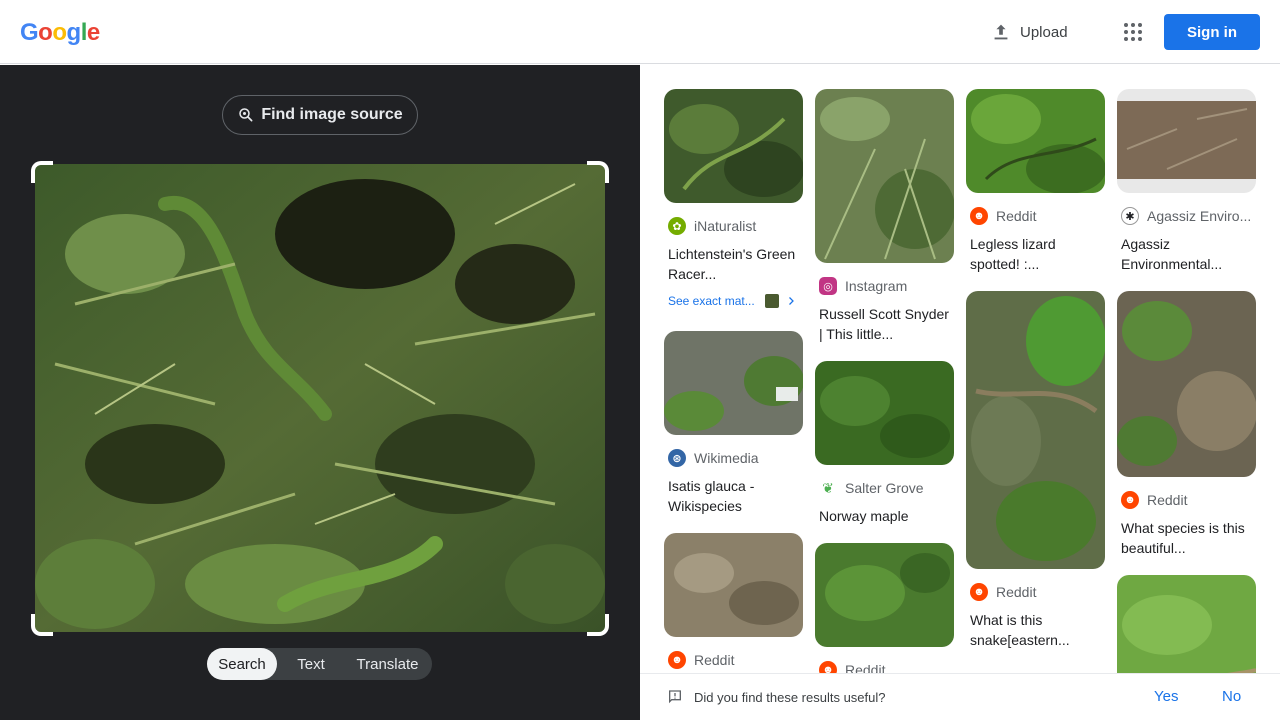 Image resolution: width=1280 pixels, height=720 pixels. Describe the element at coordinates (1001, 32) in the screenshot. I see `upload-icon` at that location.